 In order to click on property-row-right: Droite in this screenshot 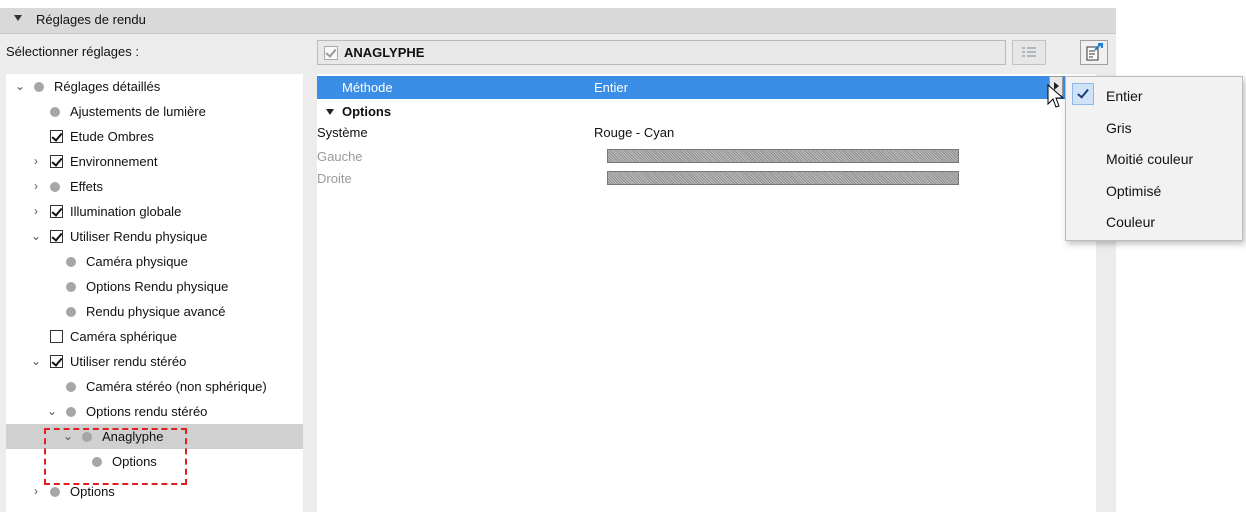, I will do `click(706, 178)`.